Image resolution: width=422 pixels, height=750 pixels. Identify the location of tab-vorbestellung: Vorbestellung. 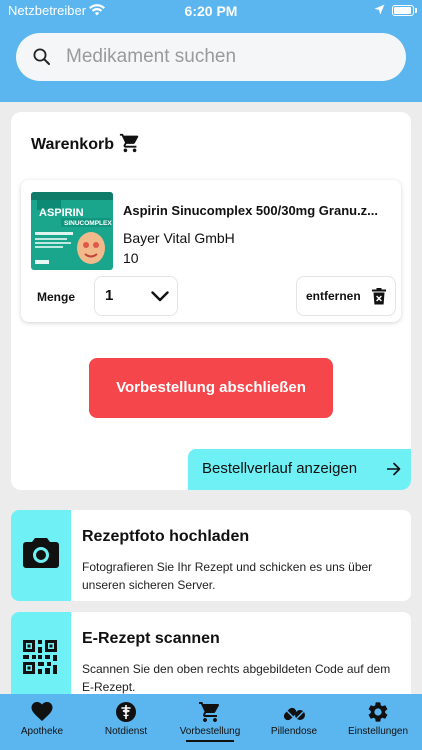
(210, 722).